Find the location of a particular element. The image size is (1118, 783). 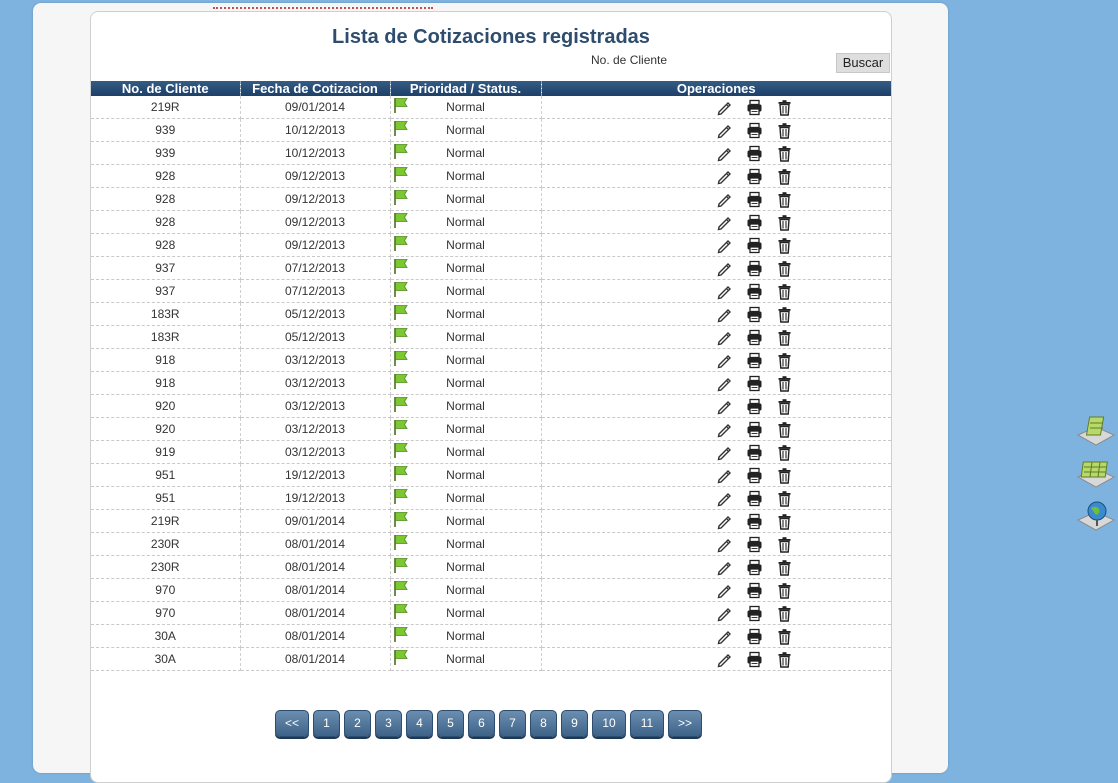

page-8-button: 8 is located at coordinates (543, 723).